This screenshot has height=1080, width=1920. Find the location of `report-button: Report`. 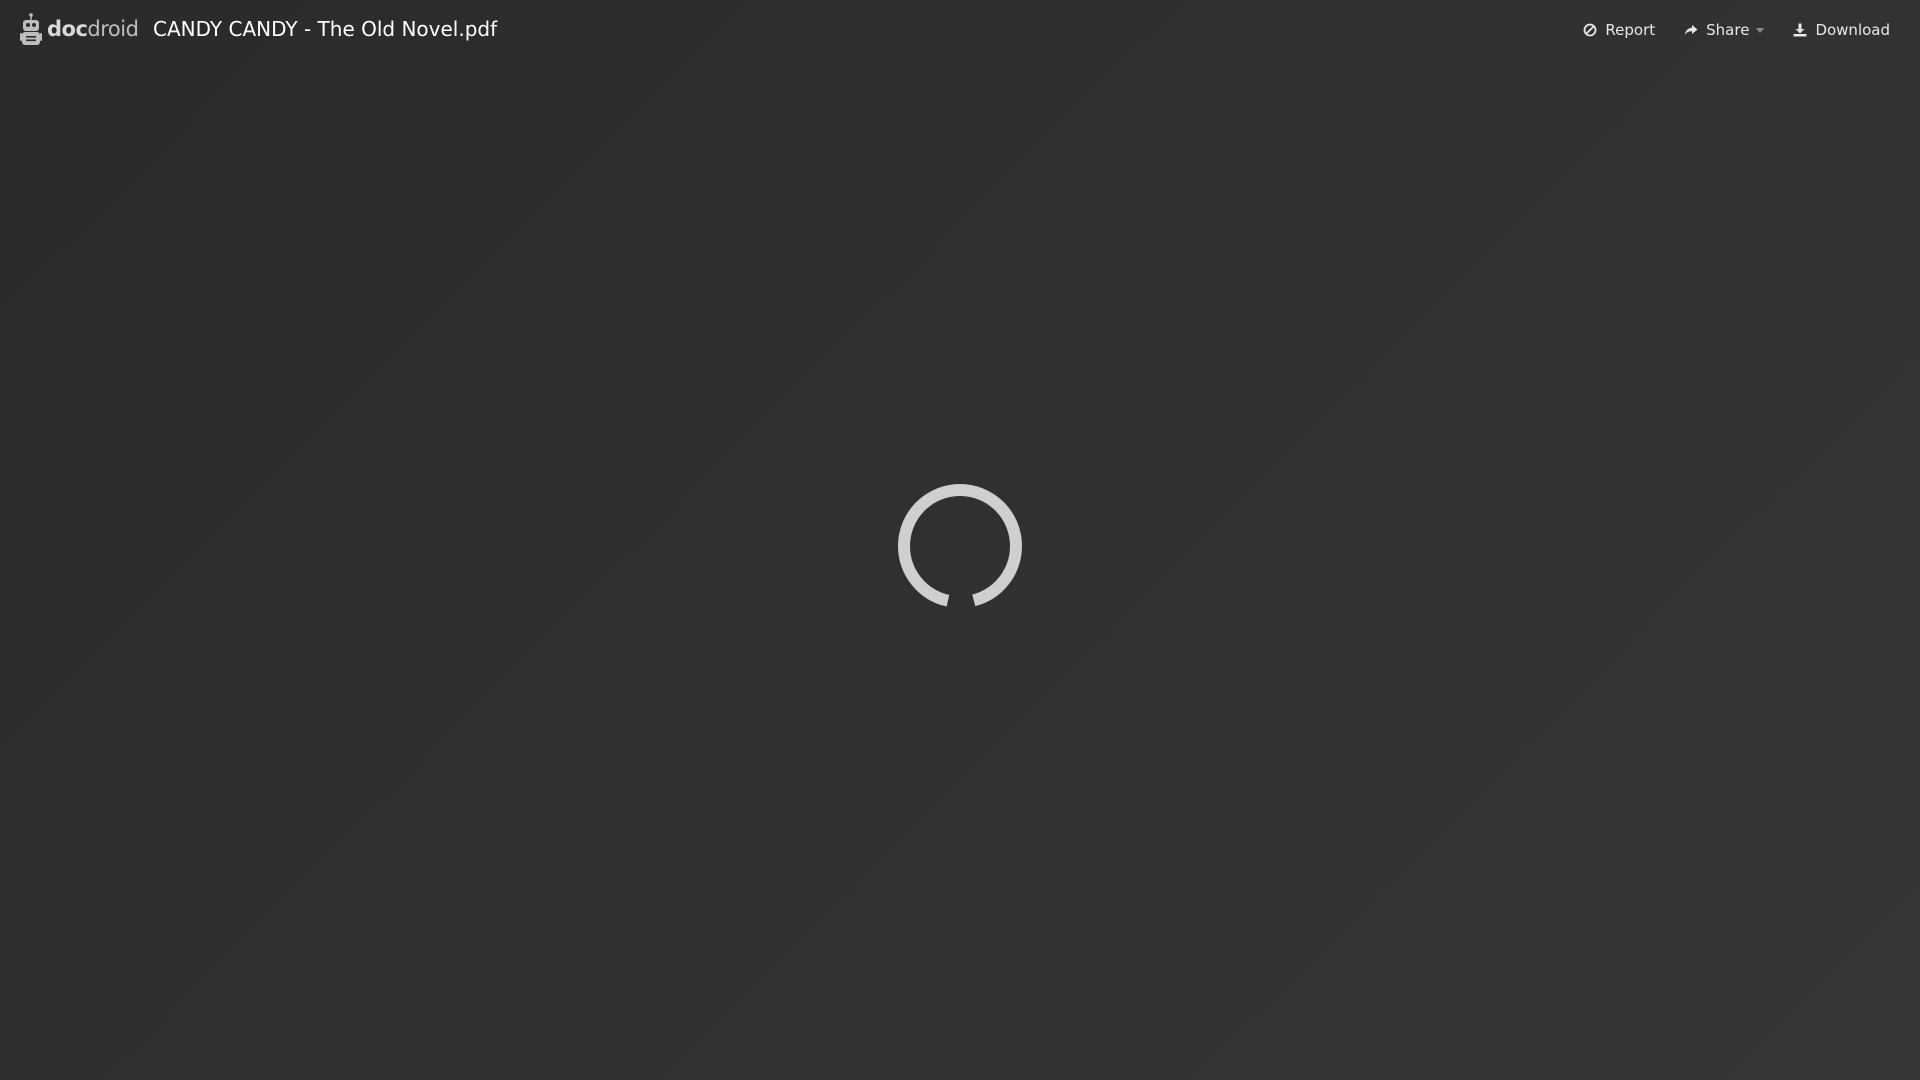

report-button: Report is located at coordinates (1619, 30).